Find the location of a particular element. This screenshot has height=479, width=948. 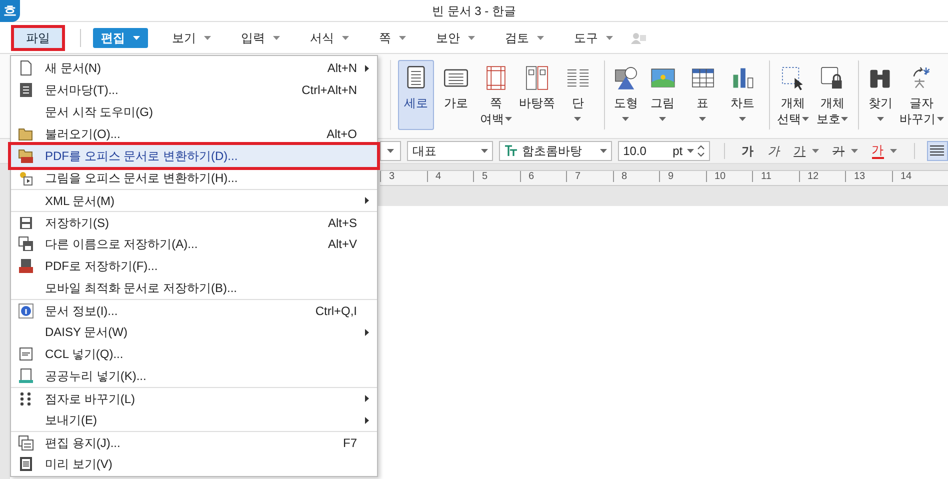

toolbar-button: 차트 is located at coordinates (742, 95).